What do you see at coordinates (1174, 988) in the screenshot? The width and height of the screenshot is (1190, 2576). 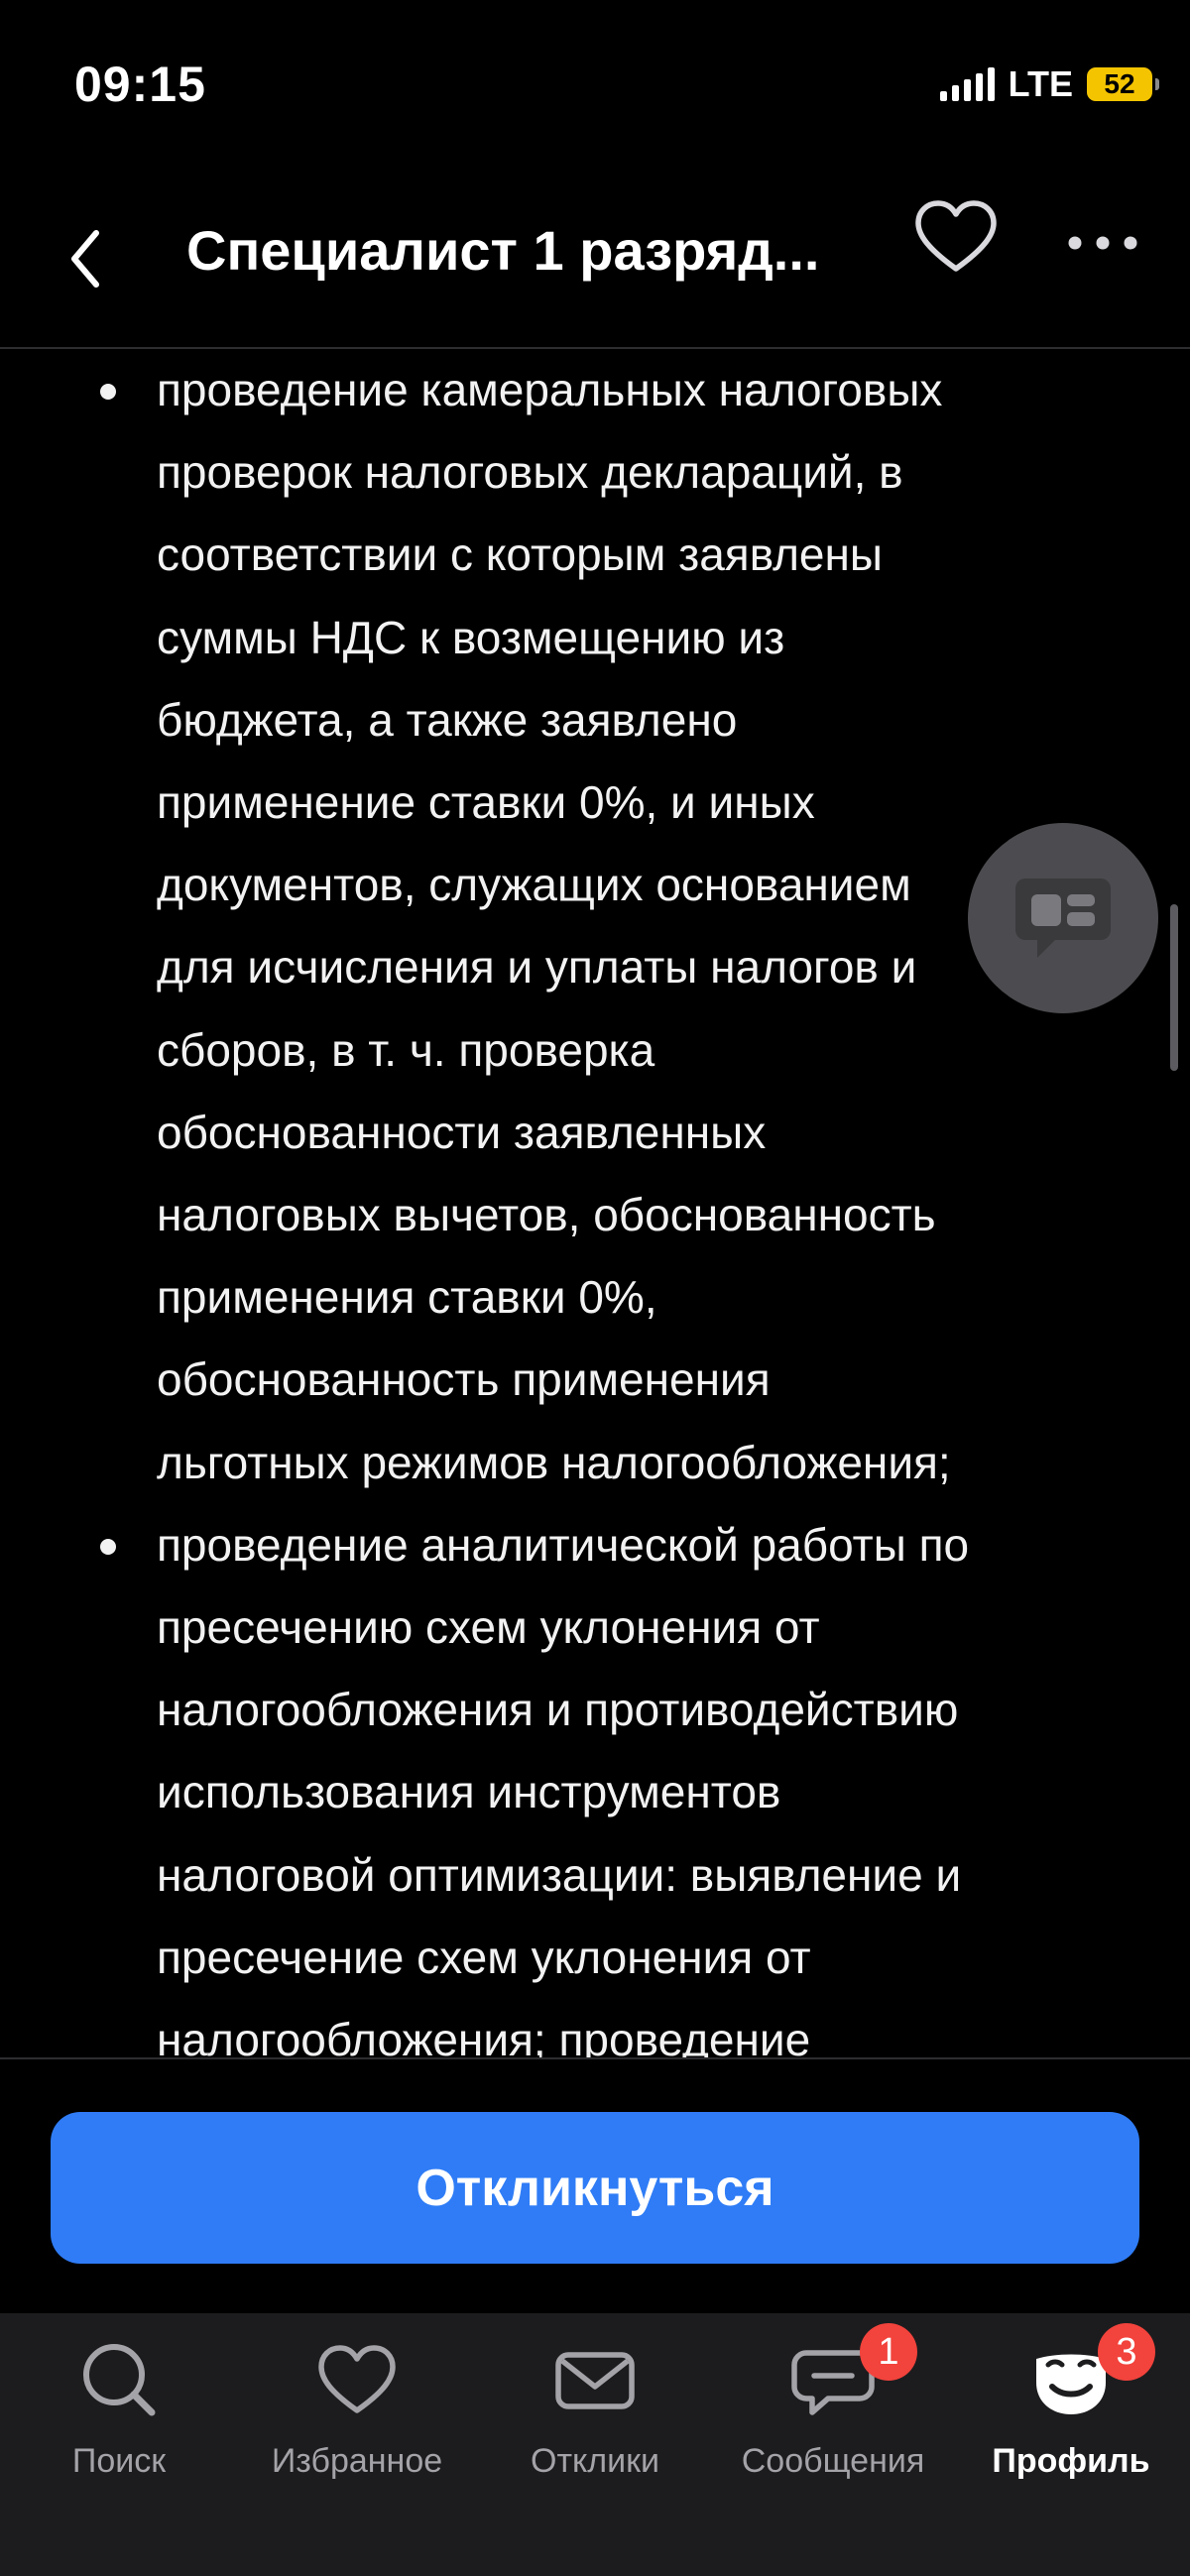 I see `scrollbar` at bounding box center [1174, 988].